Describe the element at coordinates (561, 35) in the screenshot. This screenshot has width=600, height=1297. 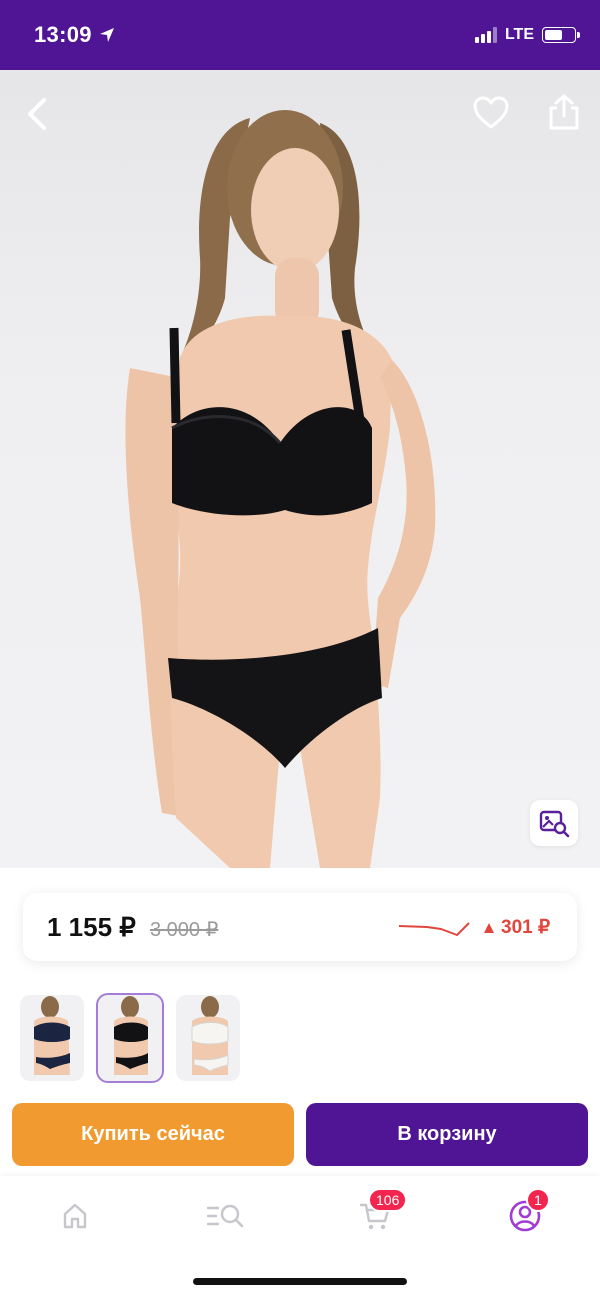
I see `battery-icon` at that location.